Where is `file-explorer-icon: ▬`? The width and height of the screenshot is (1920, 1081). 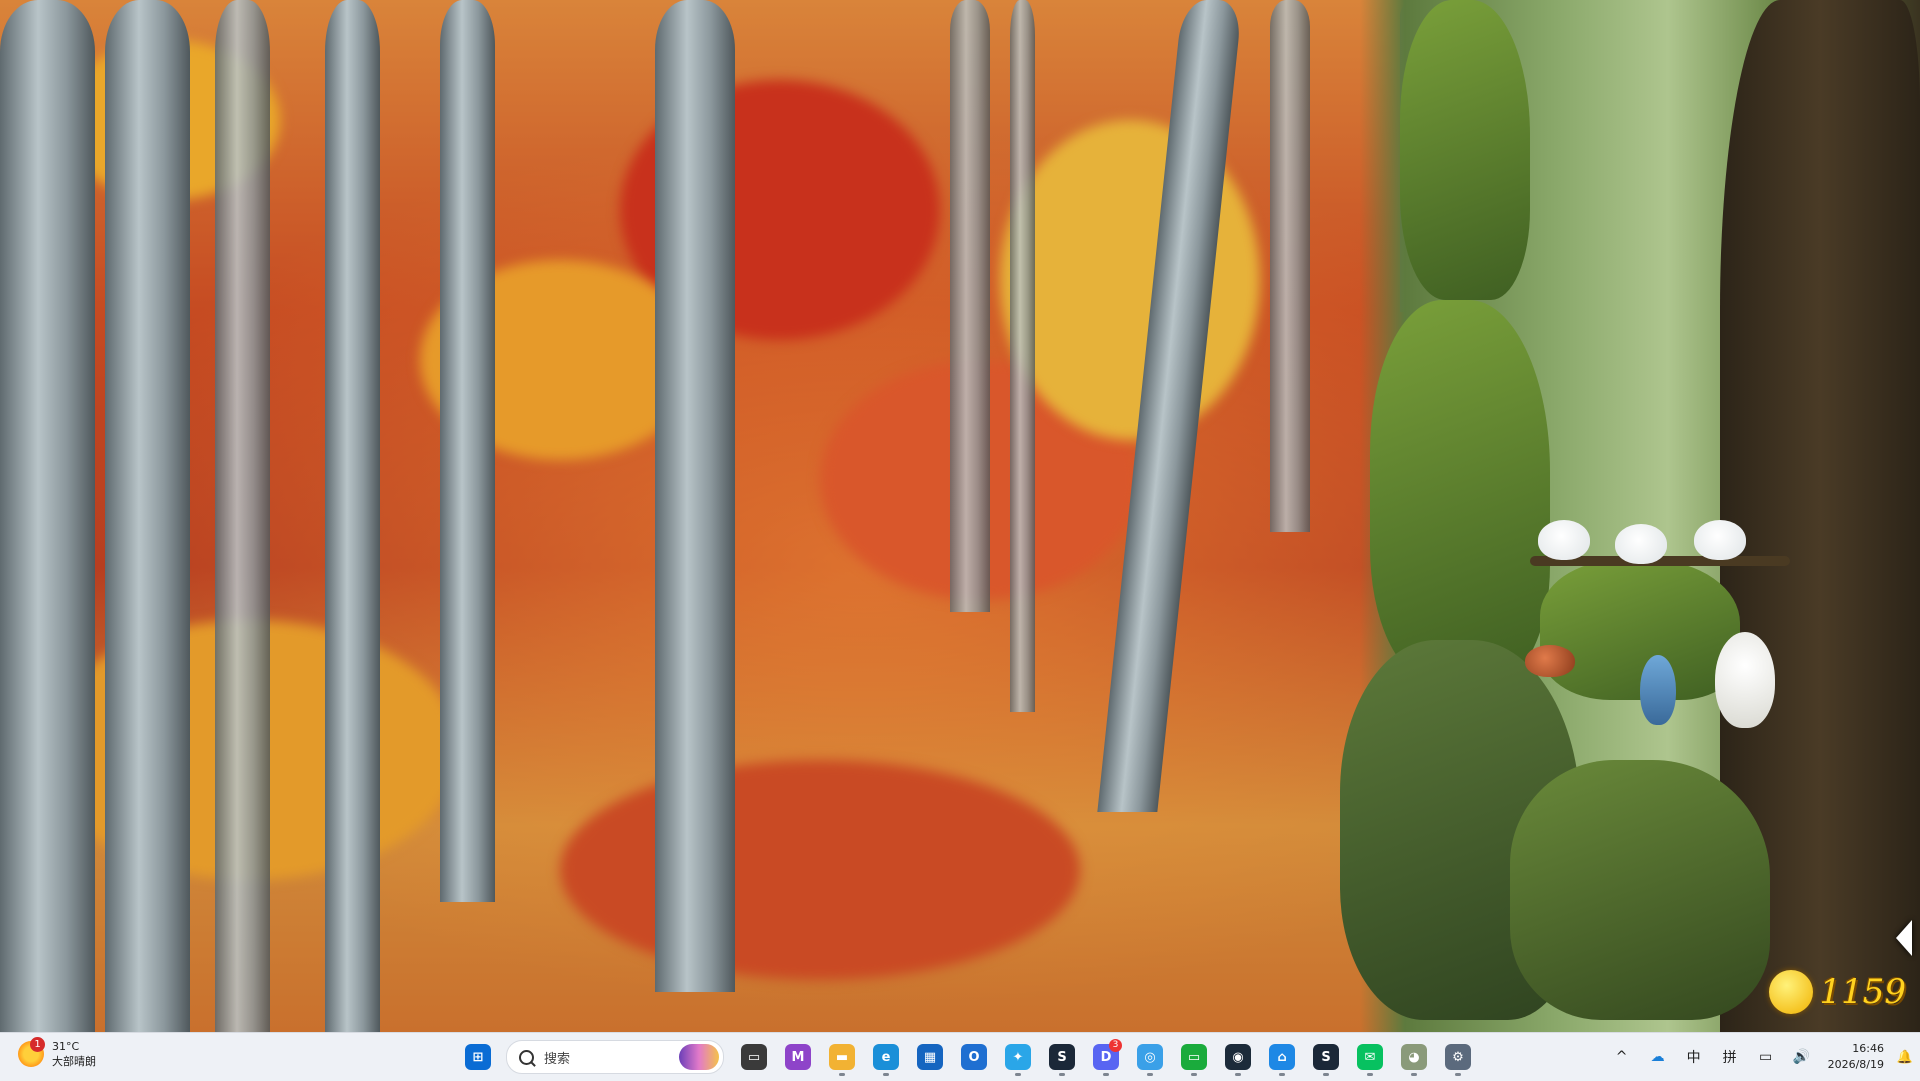 file-explorer-icon: ▬ is located at coordinates (842, 1057).